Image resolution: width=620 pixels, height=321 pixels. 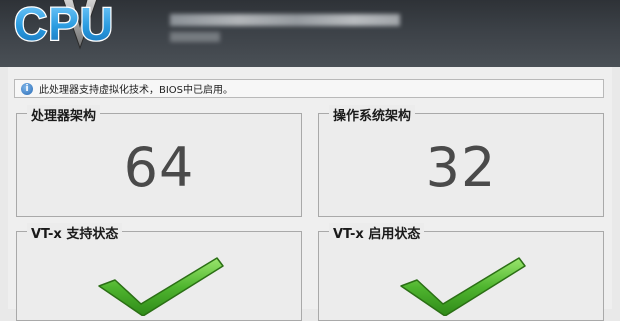 What do you see at coordinates (285, 20) in the screenshot?
I see `blurred-title` at bounding box center [285, 20].